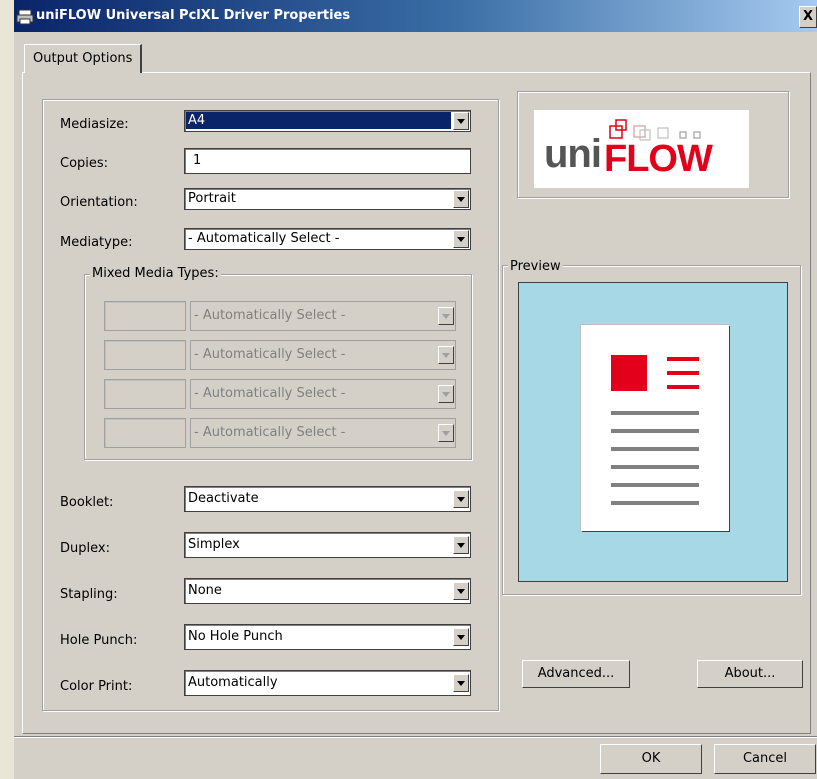 This screenshot has width=817, height=779. I want to click on close-button: X, so click(808, 17).